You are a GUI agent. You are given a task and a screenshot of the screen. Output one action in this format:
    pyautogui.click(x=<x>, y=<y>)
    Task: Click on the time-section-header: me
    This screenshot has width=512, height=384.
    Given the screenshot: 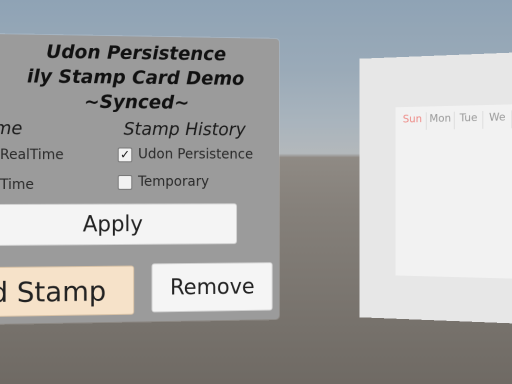 What is the action you would take?
    pyautogui.click(x=11, y=129)
    